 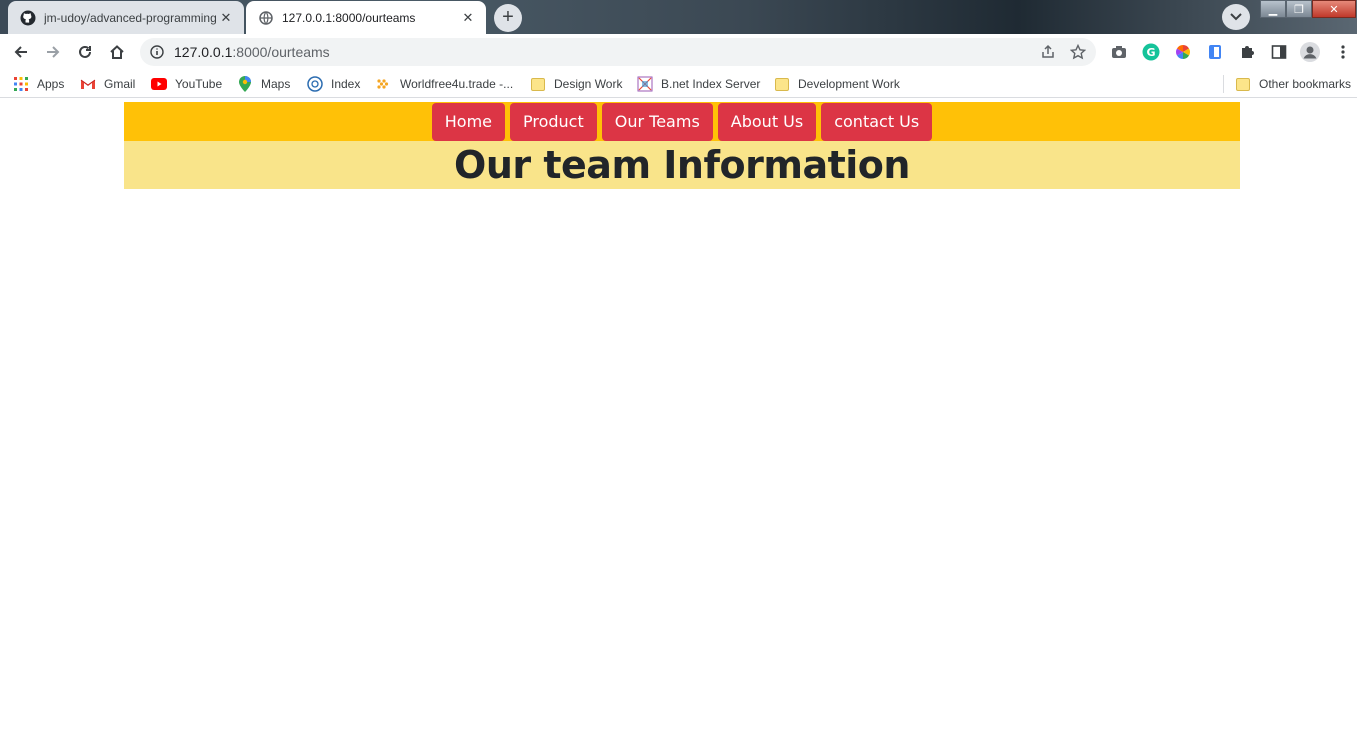 What do you see at coordinates (199, 84) in the screenshot?
I see `bookmark-label: YouTube` at bounding box center [199, 84].